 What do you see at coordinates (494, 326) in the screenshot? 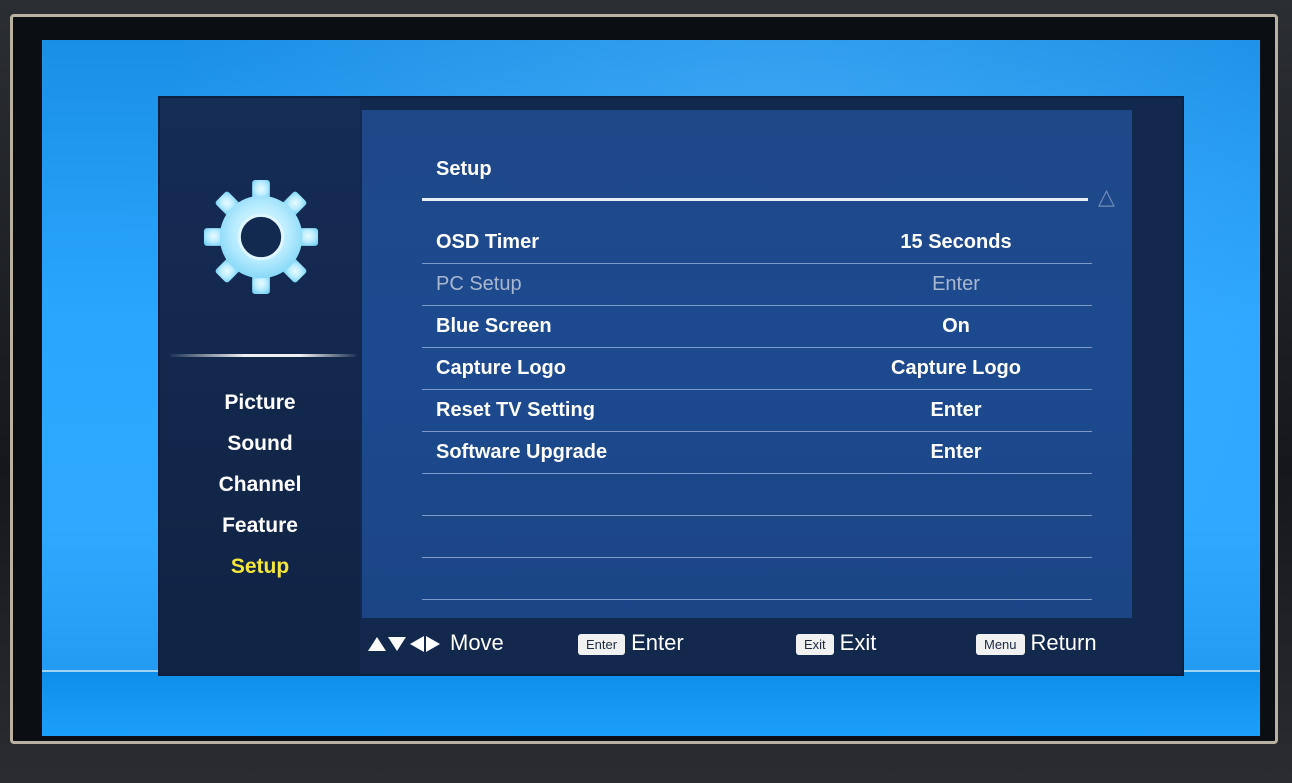
I see `setting-label: Blue Screen` at bounding box center [494, 326].